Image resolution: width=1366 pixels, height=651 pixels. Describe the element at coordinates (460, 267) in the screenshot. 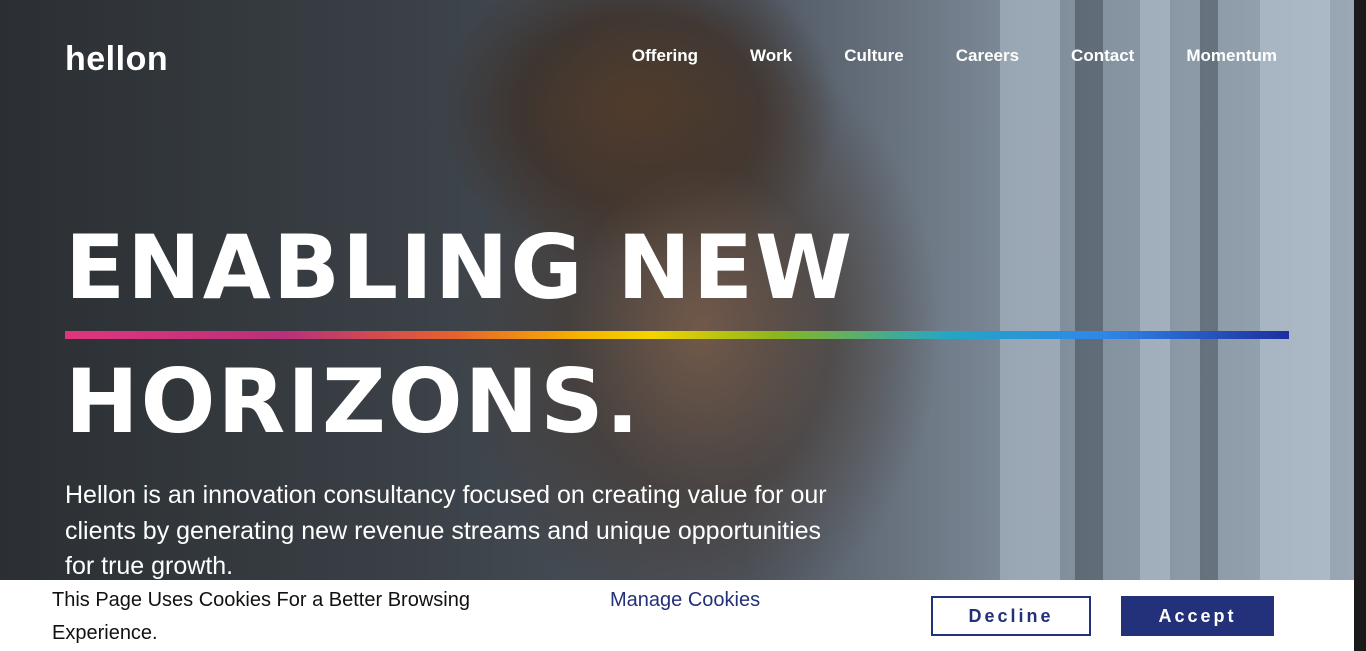

I see `hero-headline-line-1: ENABLING NEW` at that location.